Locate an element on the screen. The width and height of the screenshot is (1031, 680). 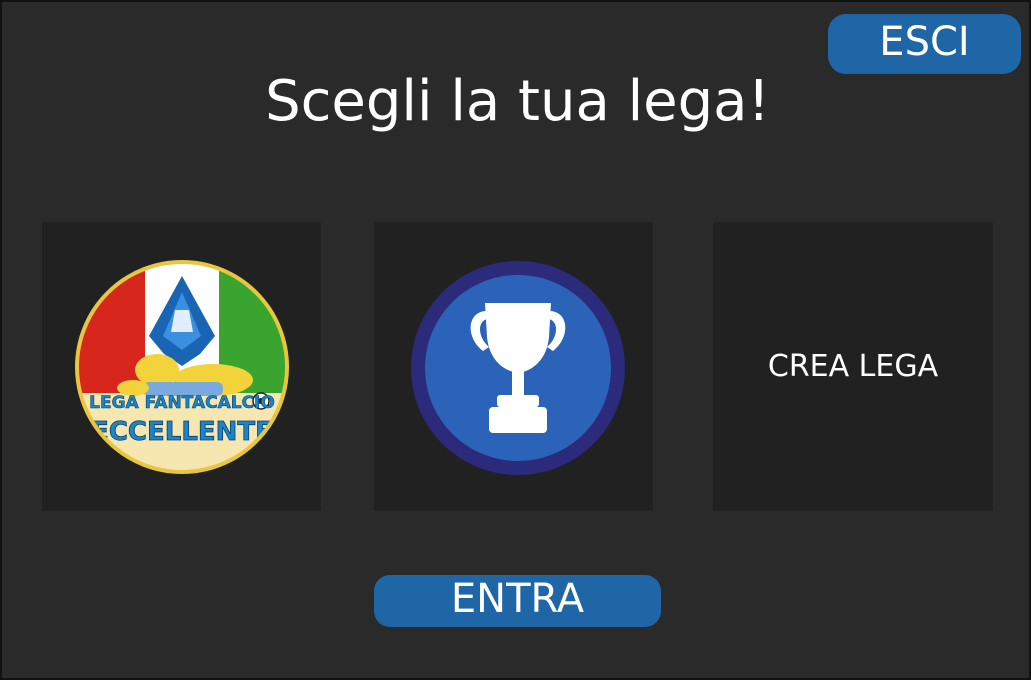
enter-button: ENTRA is located at coordinates (517, 601).